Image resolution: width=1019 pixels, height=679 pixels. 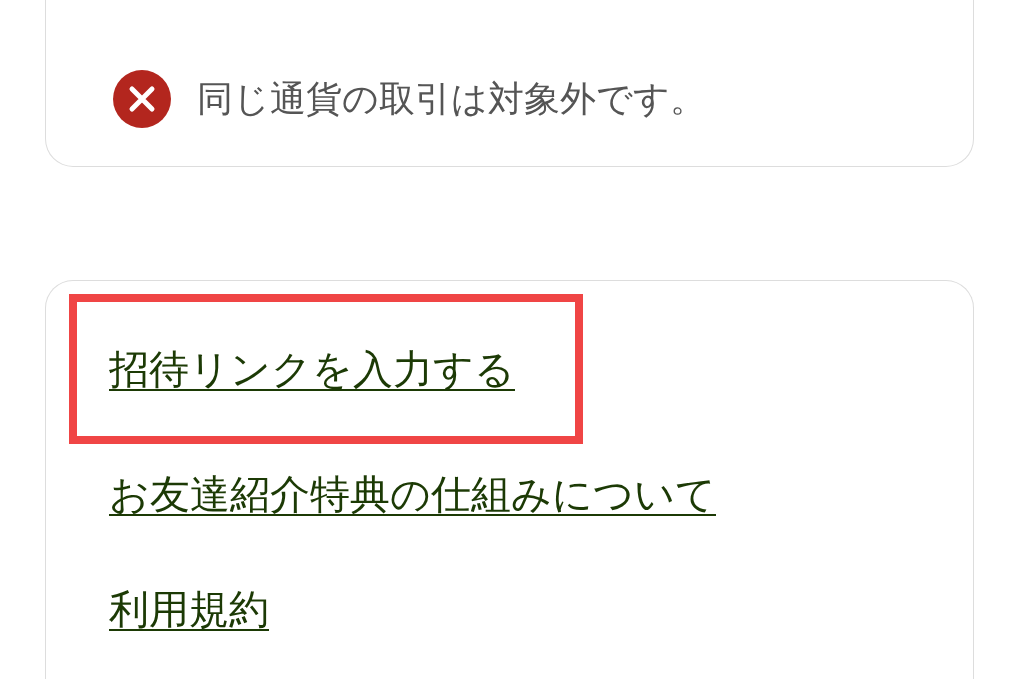 What do you see at coordinates (412, 493) in the screenshot?
I see `text-link: お友達紹介特典の仕組みについて` at bounding box center [412, 493].